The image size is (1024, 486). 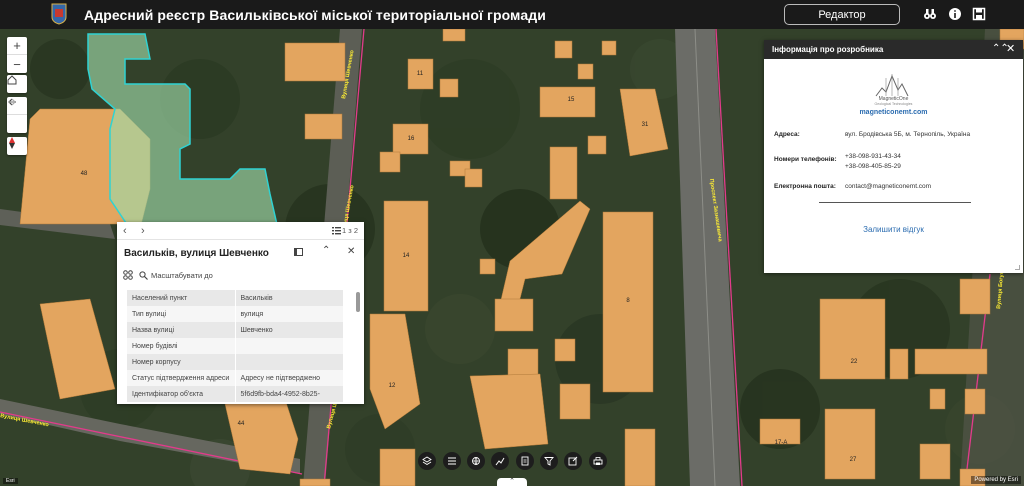 I want to click on list-icon, so click(x=452, y=461).